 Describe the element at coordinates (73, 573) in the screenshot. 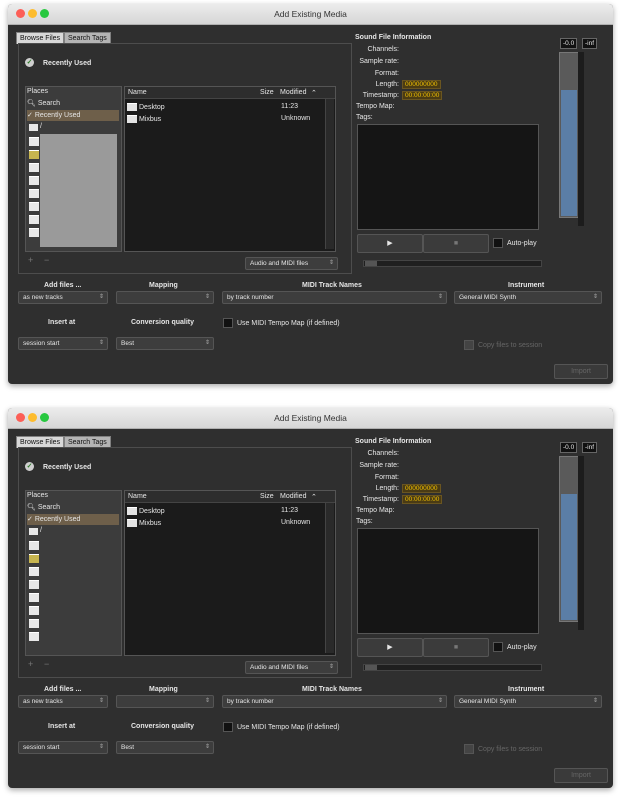

I see `places-pane: Places 🔍︎ Search ✓ Recently Used /` at that location.